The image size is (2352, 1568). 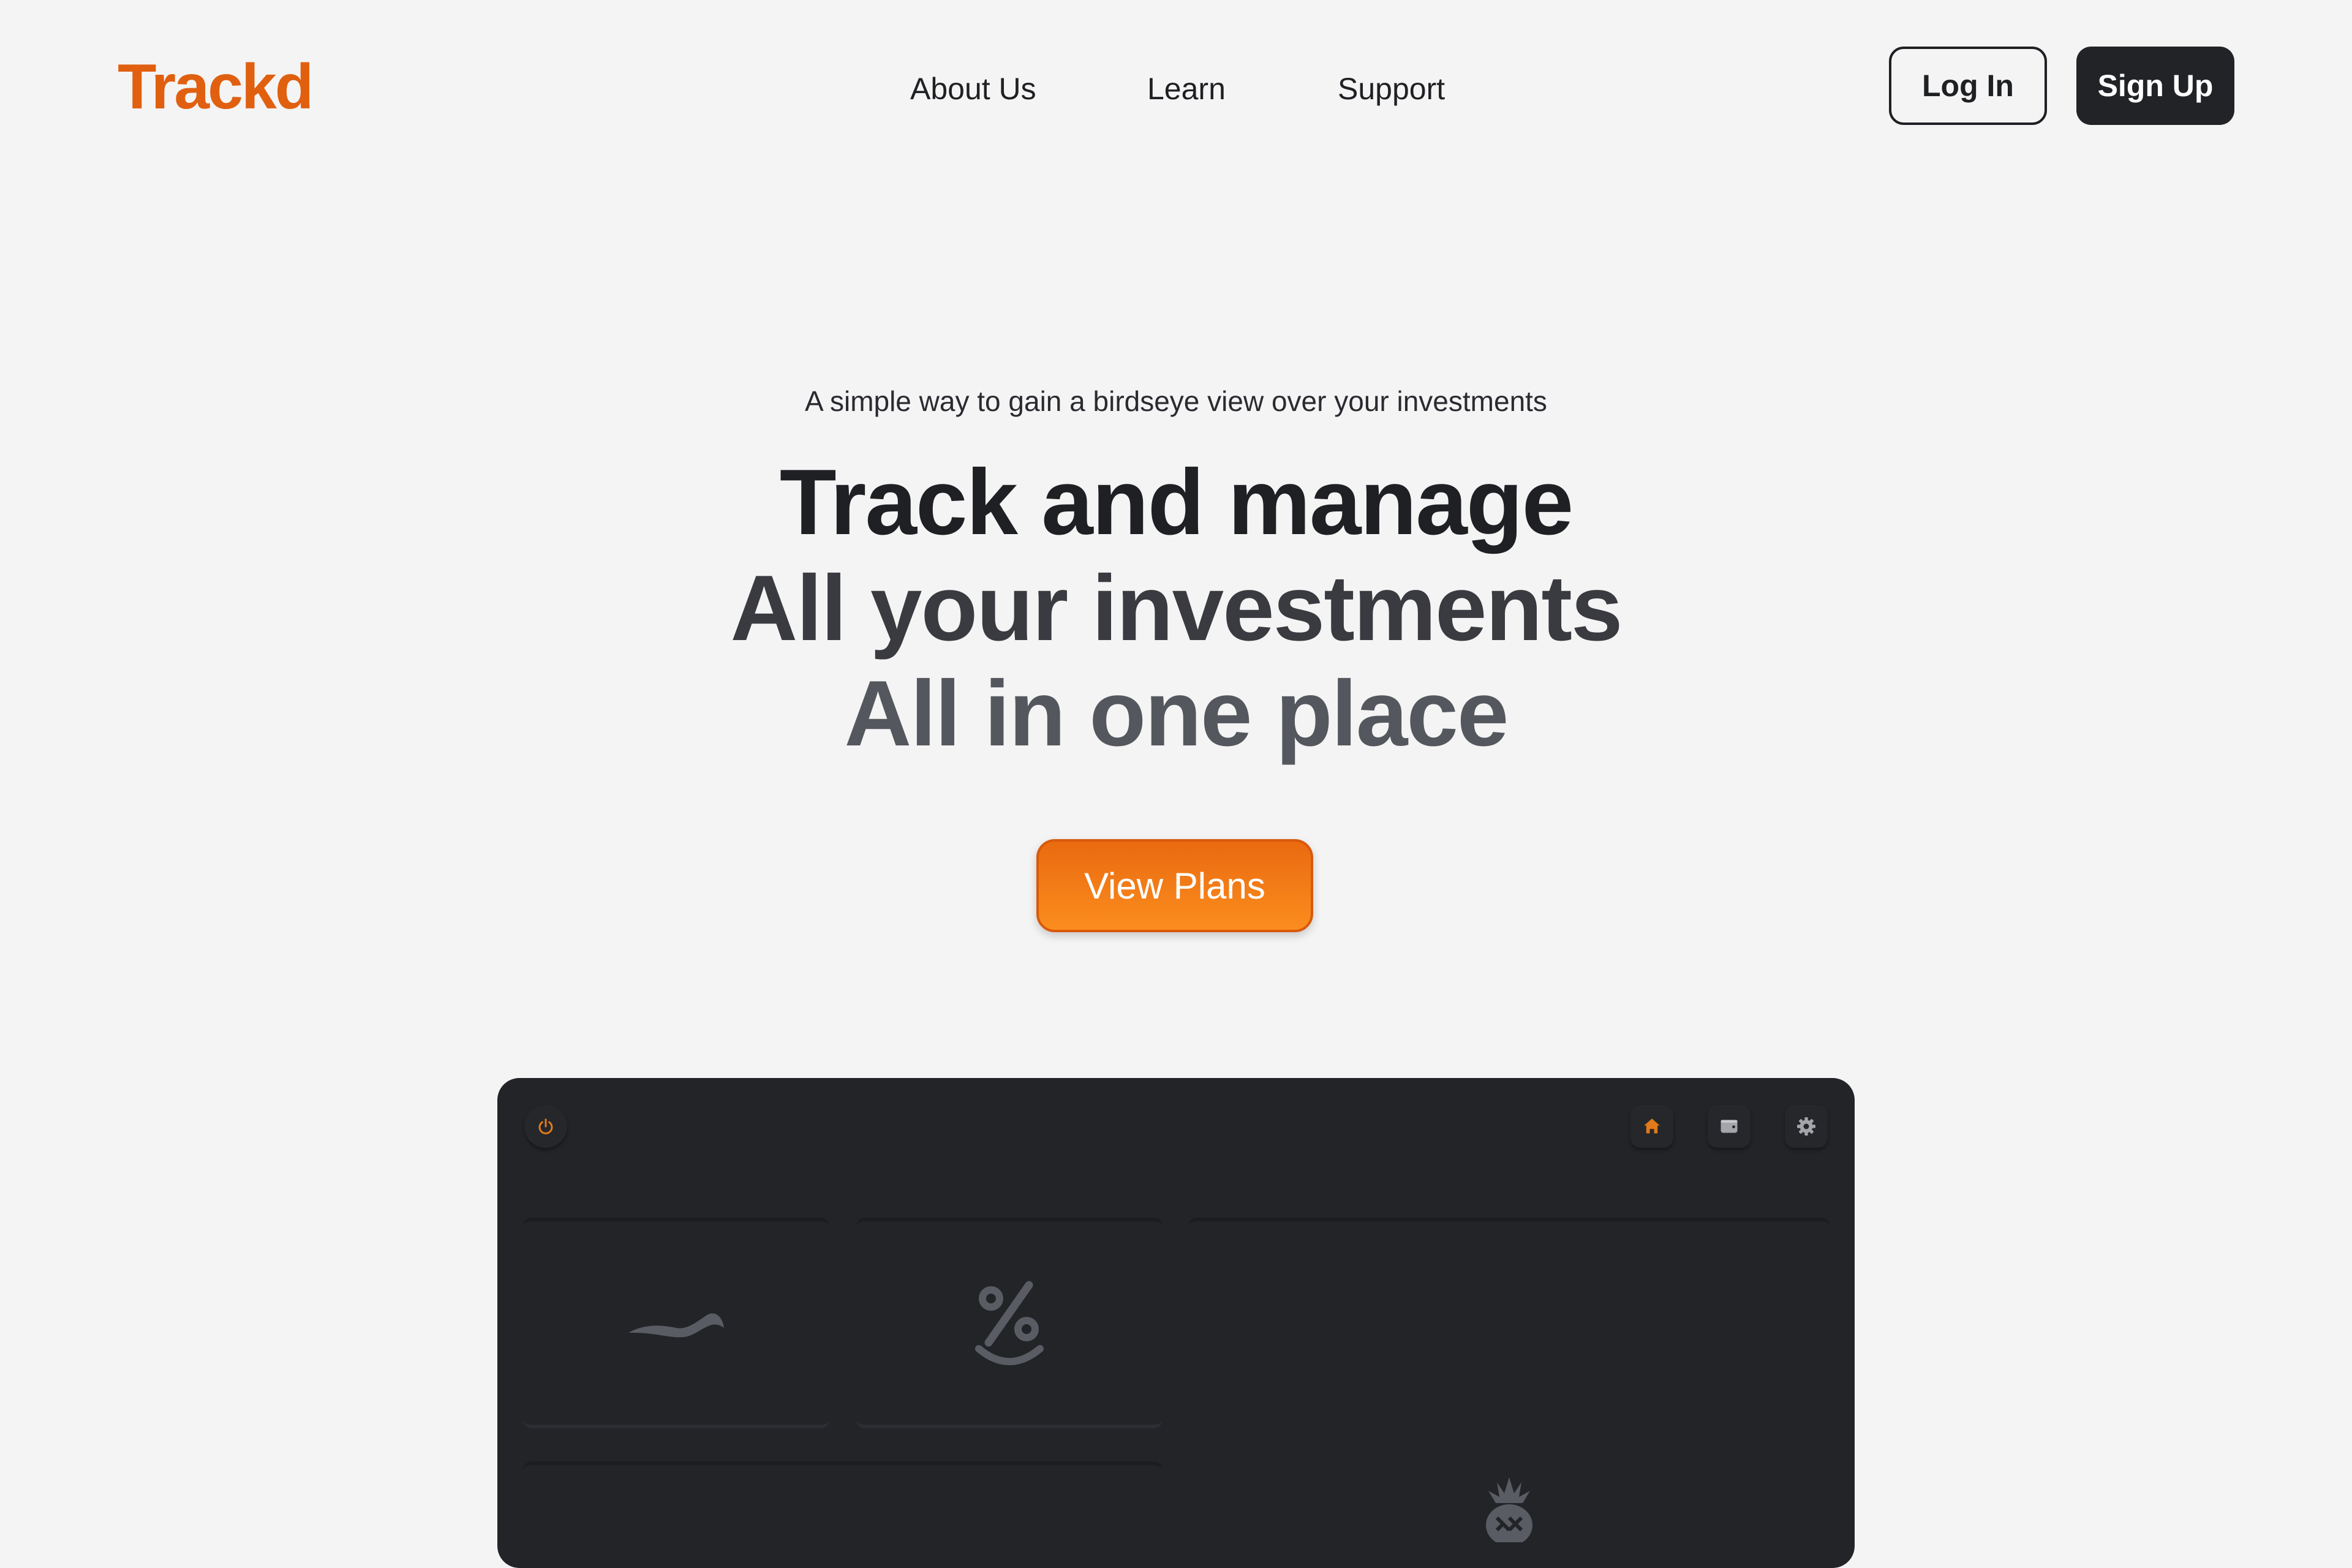 I want to click on pineapple-icon, so click(x=1509, y=1509).